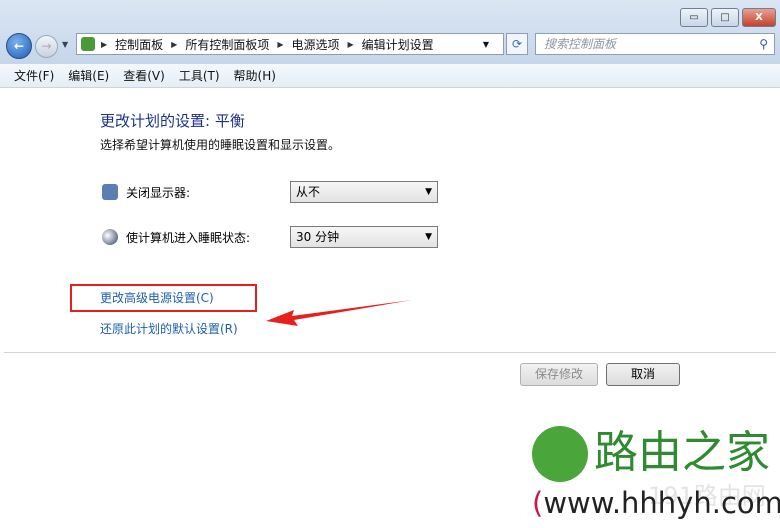  What do you see at coordinates (318, 237) in the screenshot?
I see `sleep-value: 30 分钟` at bounding box center [318, 237].